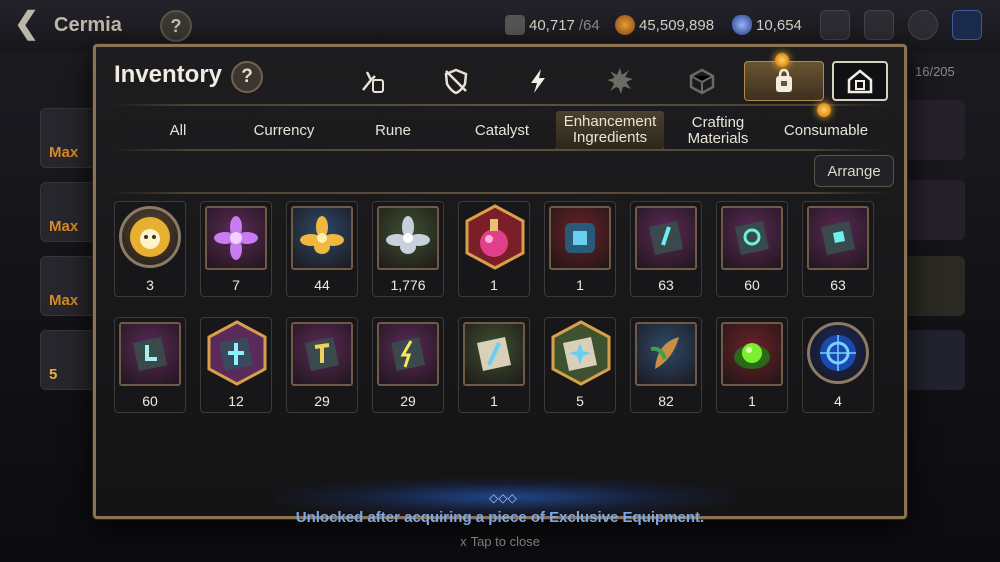 Image resolution: width=1000 pixels, height=562 pixels. Describe the element at coordinates (860, 81) in the screenshot. I see `storage-tab` at that location.